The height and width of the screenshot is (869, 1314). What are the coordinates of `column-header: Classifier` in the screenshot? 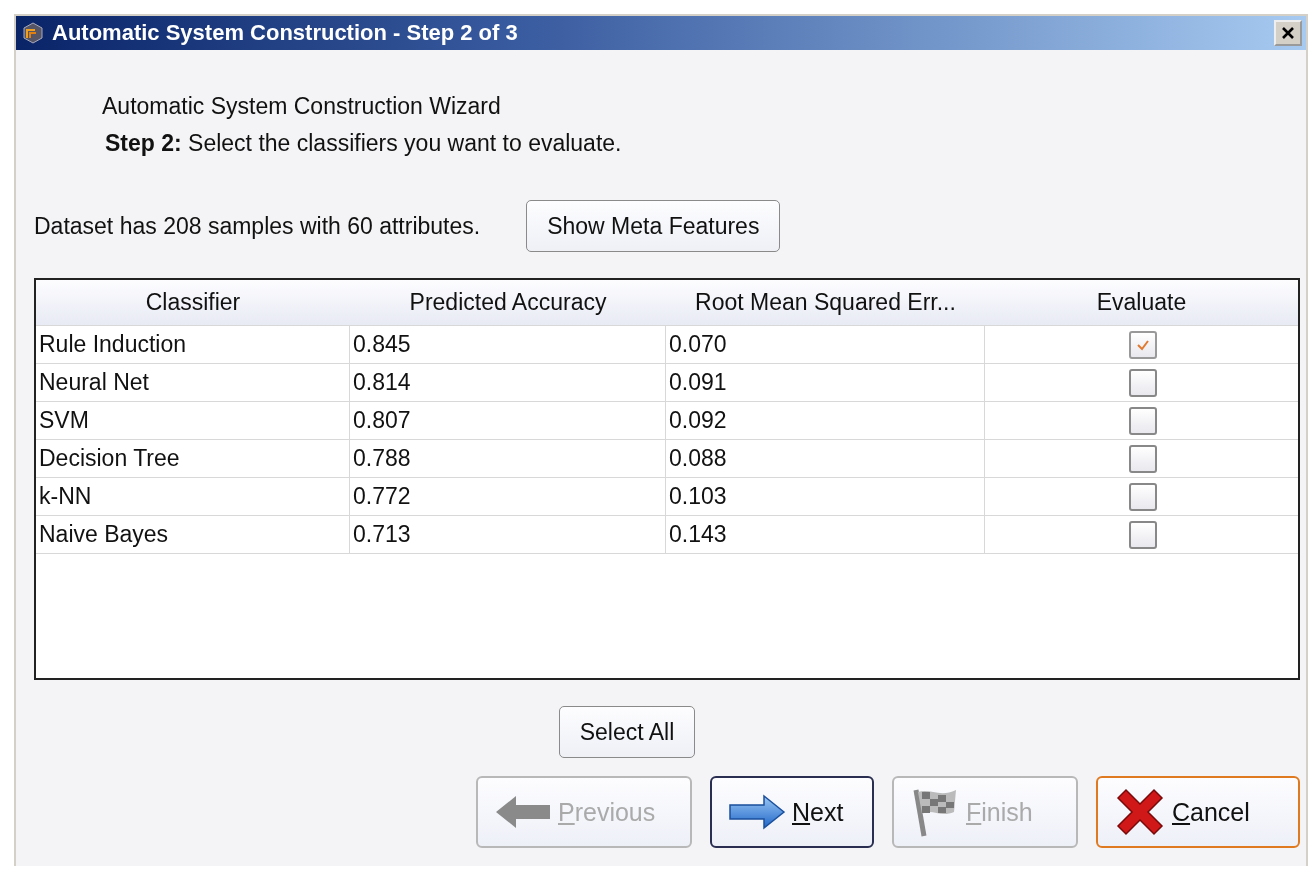 It's located at (193, 302).